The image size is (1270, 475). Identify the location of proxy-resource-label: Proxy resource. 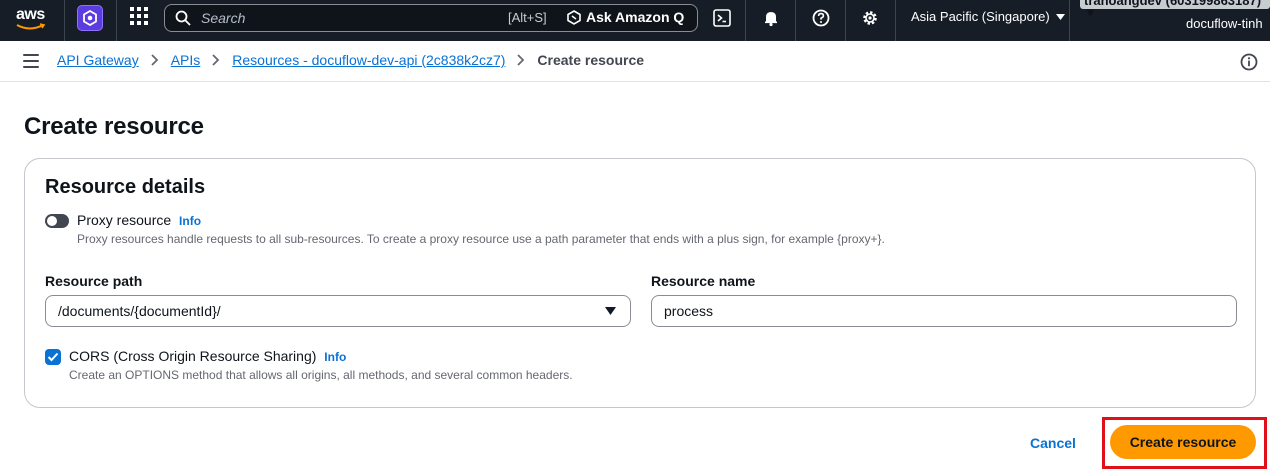
(124, 220).